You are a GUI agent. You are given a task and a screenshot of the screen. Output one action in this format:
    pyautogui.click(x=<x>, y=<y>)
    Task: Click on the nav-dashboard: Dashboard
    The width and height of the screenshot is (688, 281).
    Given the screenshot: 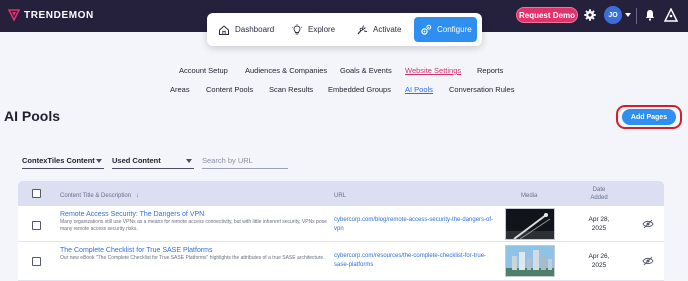 What is the action you would take?
    pyautogui.click(x=244, y=29)
    